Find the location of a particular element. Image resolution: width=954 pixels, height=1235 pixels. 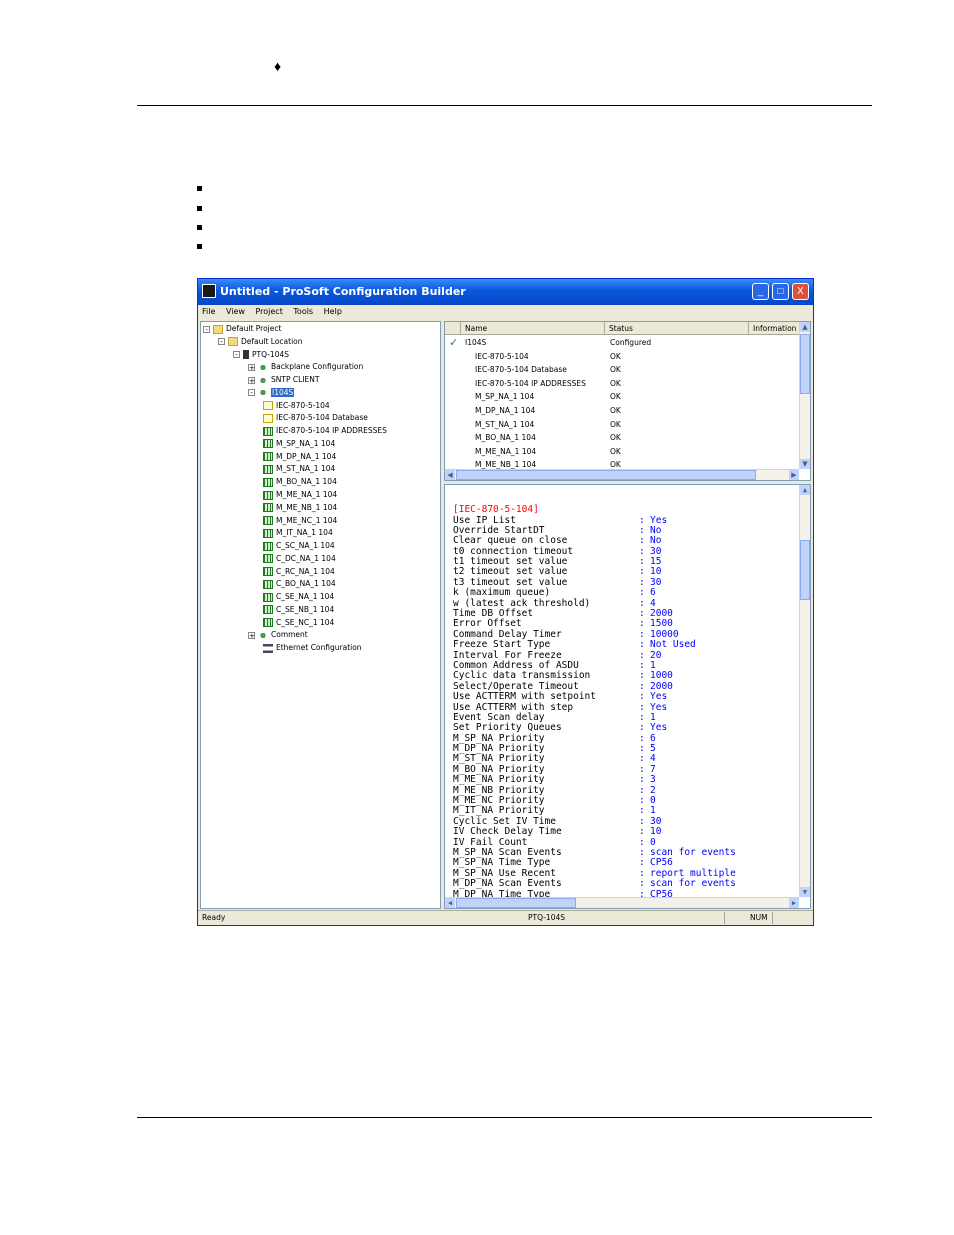

menu-tools: Tools is located at coordinates (303, 311).